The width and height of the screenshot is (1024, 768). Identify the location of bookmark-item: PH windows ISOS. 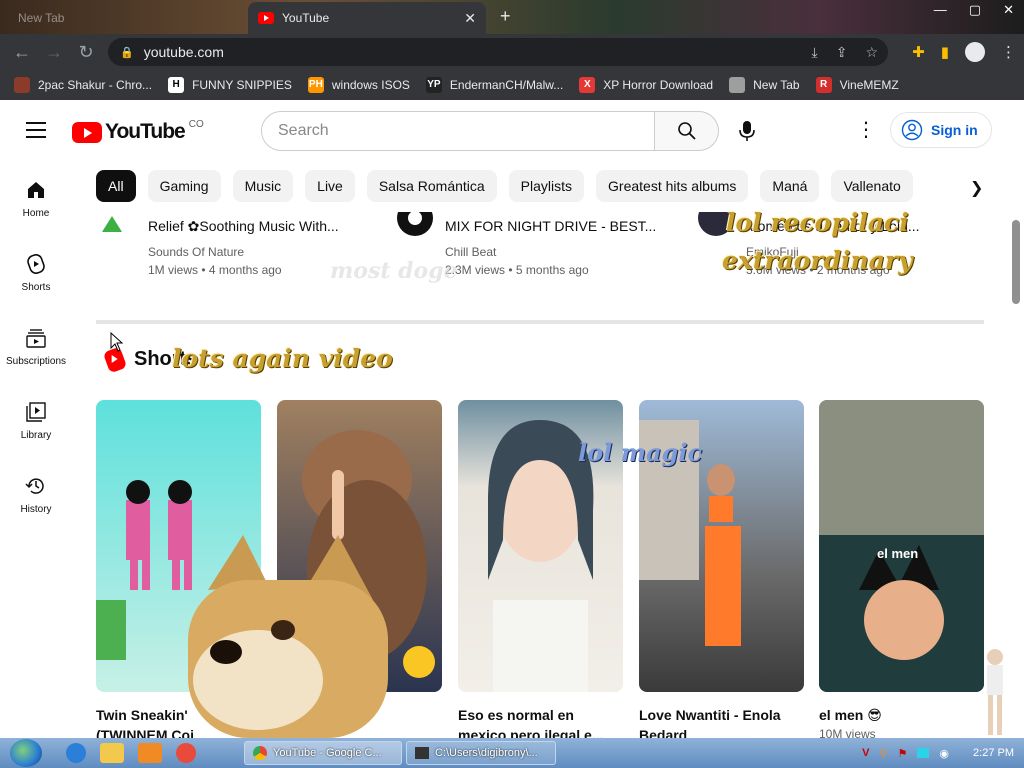
(358, 85).